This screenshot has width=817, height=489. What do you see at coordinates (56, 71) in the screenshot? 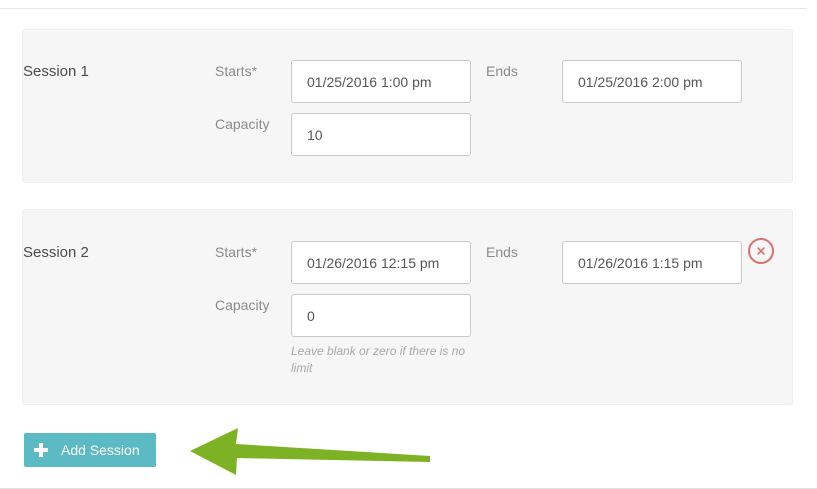
I see `session-title: Session 1` at bounding box center [56, 71].